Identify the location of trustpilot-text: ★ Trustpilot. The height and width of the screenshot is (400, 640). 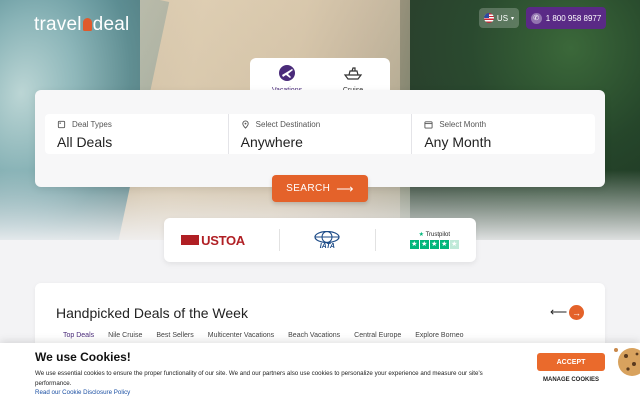
(434, 235).